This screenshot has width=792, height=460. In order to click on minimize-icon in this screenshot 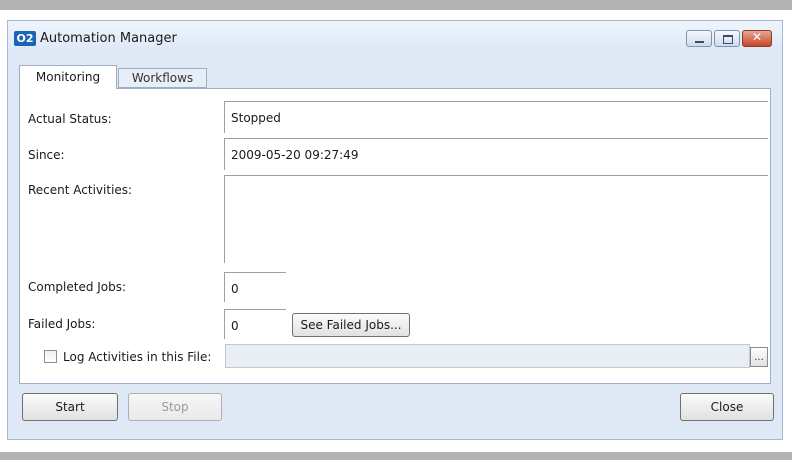, I will do `click(699, 42)`.